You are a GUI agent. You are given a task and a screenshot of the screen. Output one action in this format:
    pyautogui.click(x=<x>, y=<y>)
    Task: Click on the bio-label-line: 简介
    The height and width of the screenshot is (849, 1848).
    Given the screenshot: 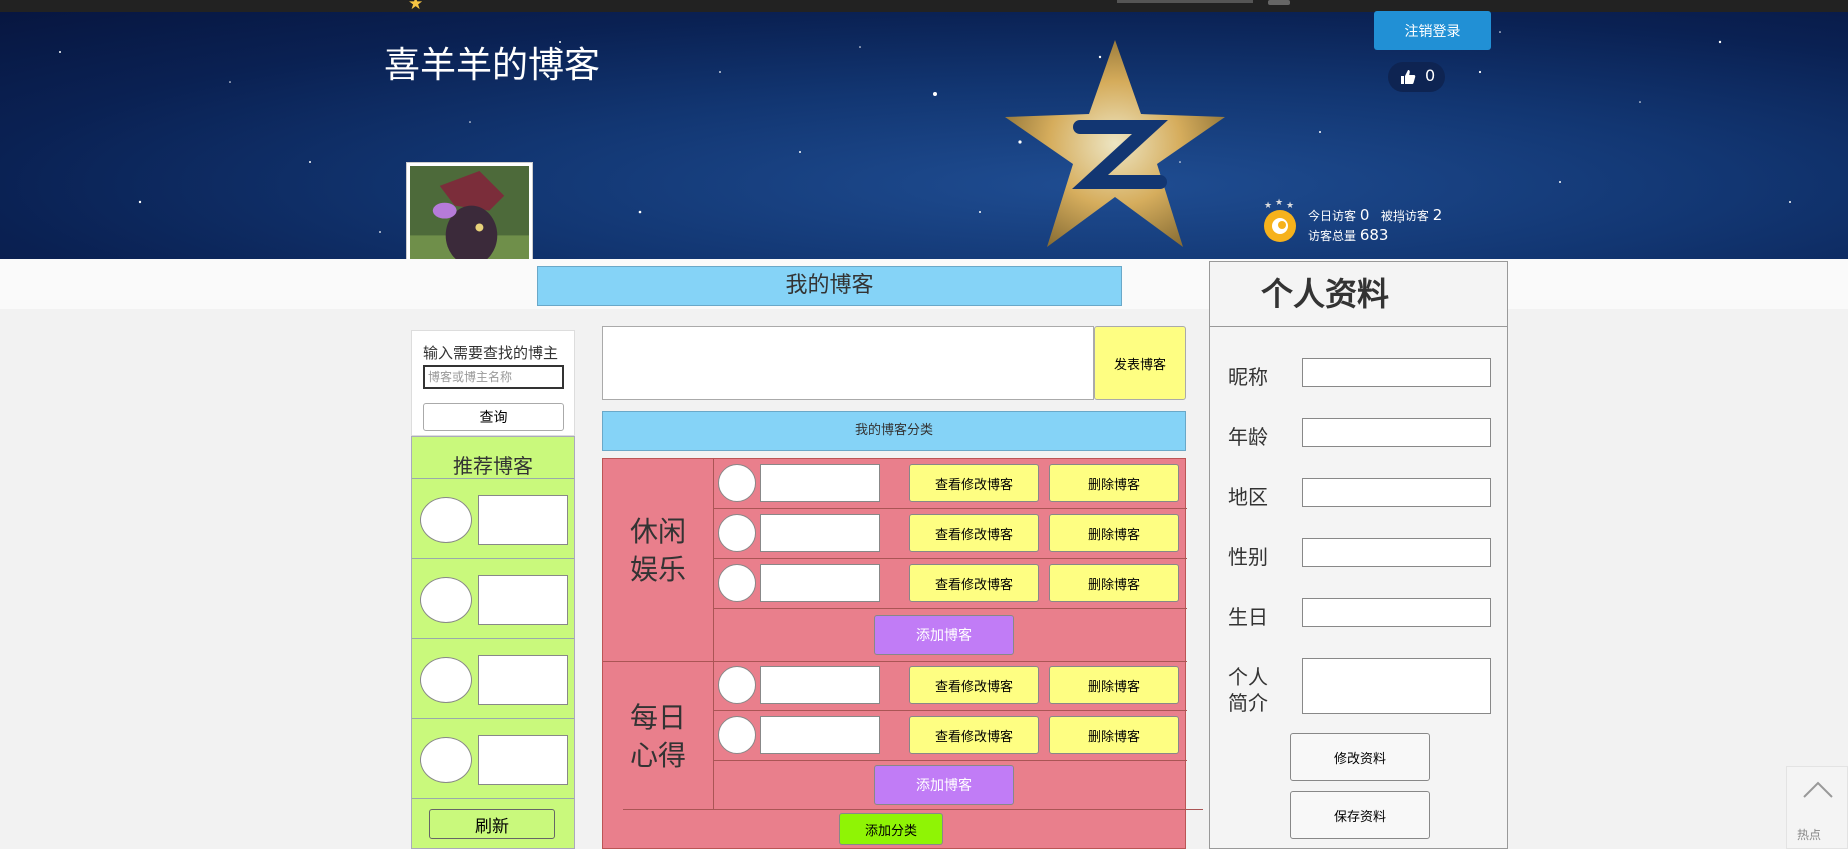 What is the action you would take?
    pyautogui.click(x=1248, y=703)
    